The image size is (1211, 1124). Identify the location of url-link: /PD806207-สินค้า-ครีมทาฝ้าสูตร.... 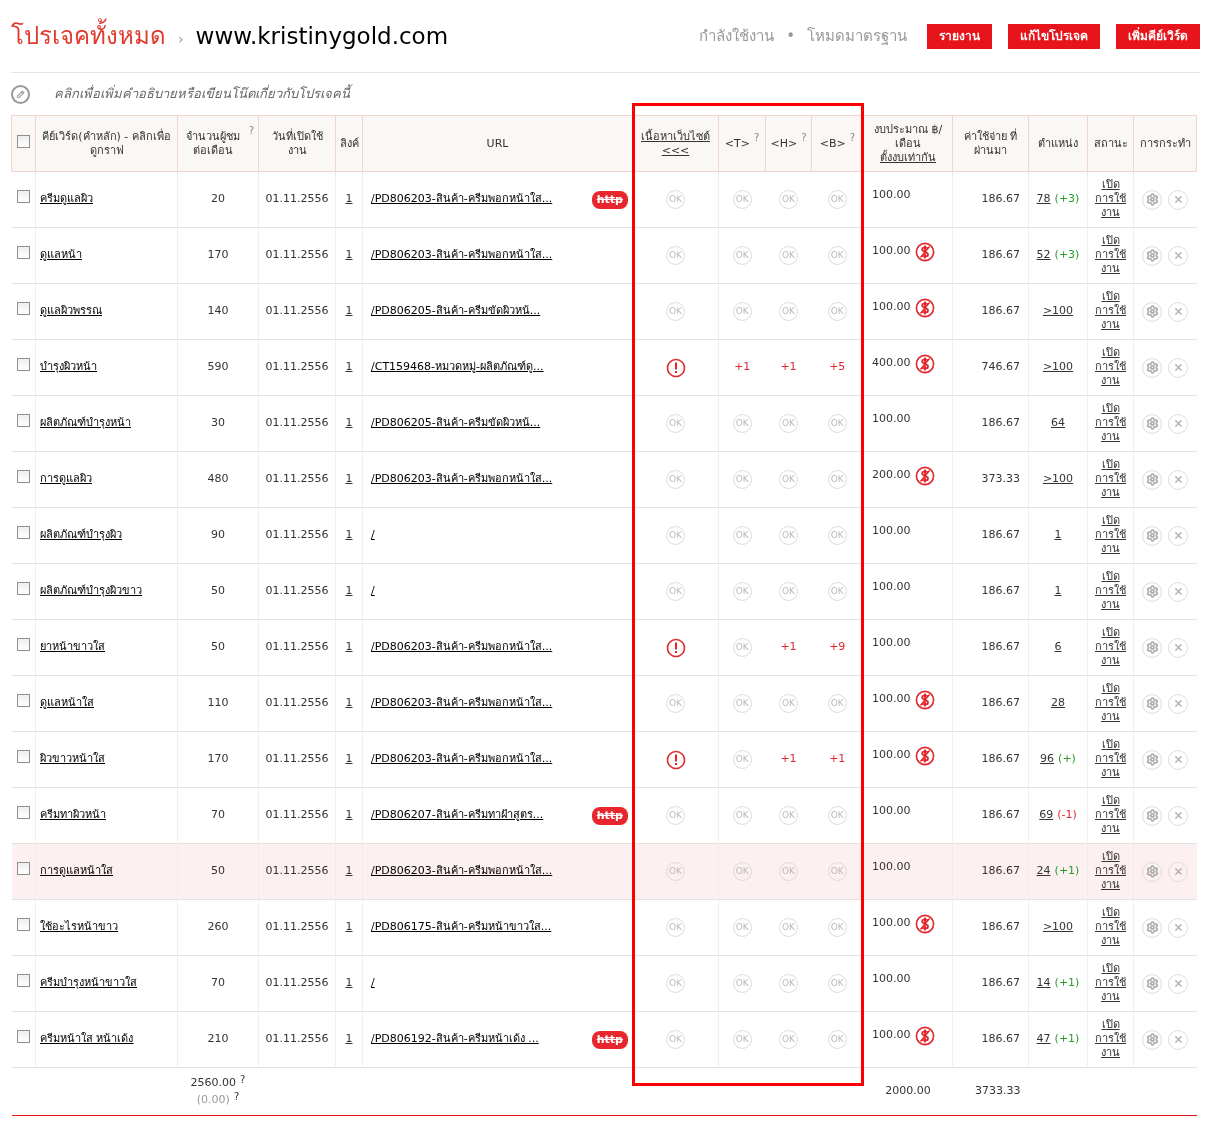
(457, 815).